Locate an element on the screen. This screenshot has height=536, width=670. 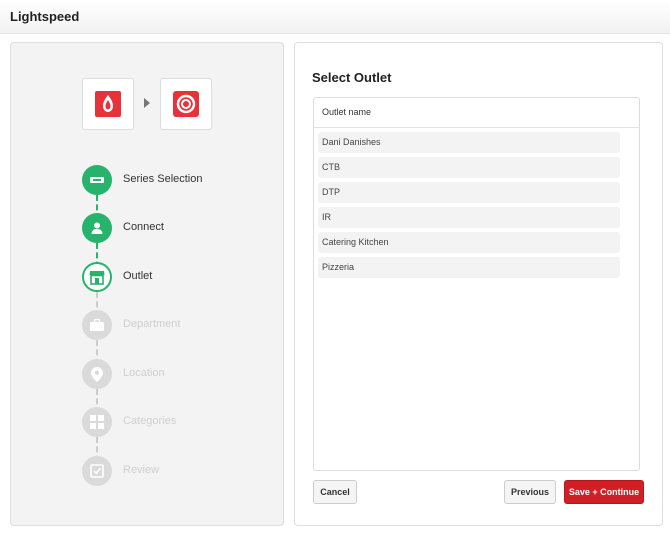
step-connect: Connect is located at coordinates (182, 228).